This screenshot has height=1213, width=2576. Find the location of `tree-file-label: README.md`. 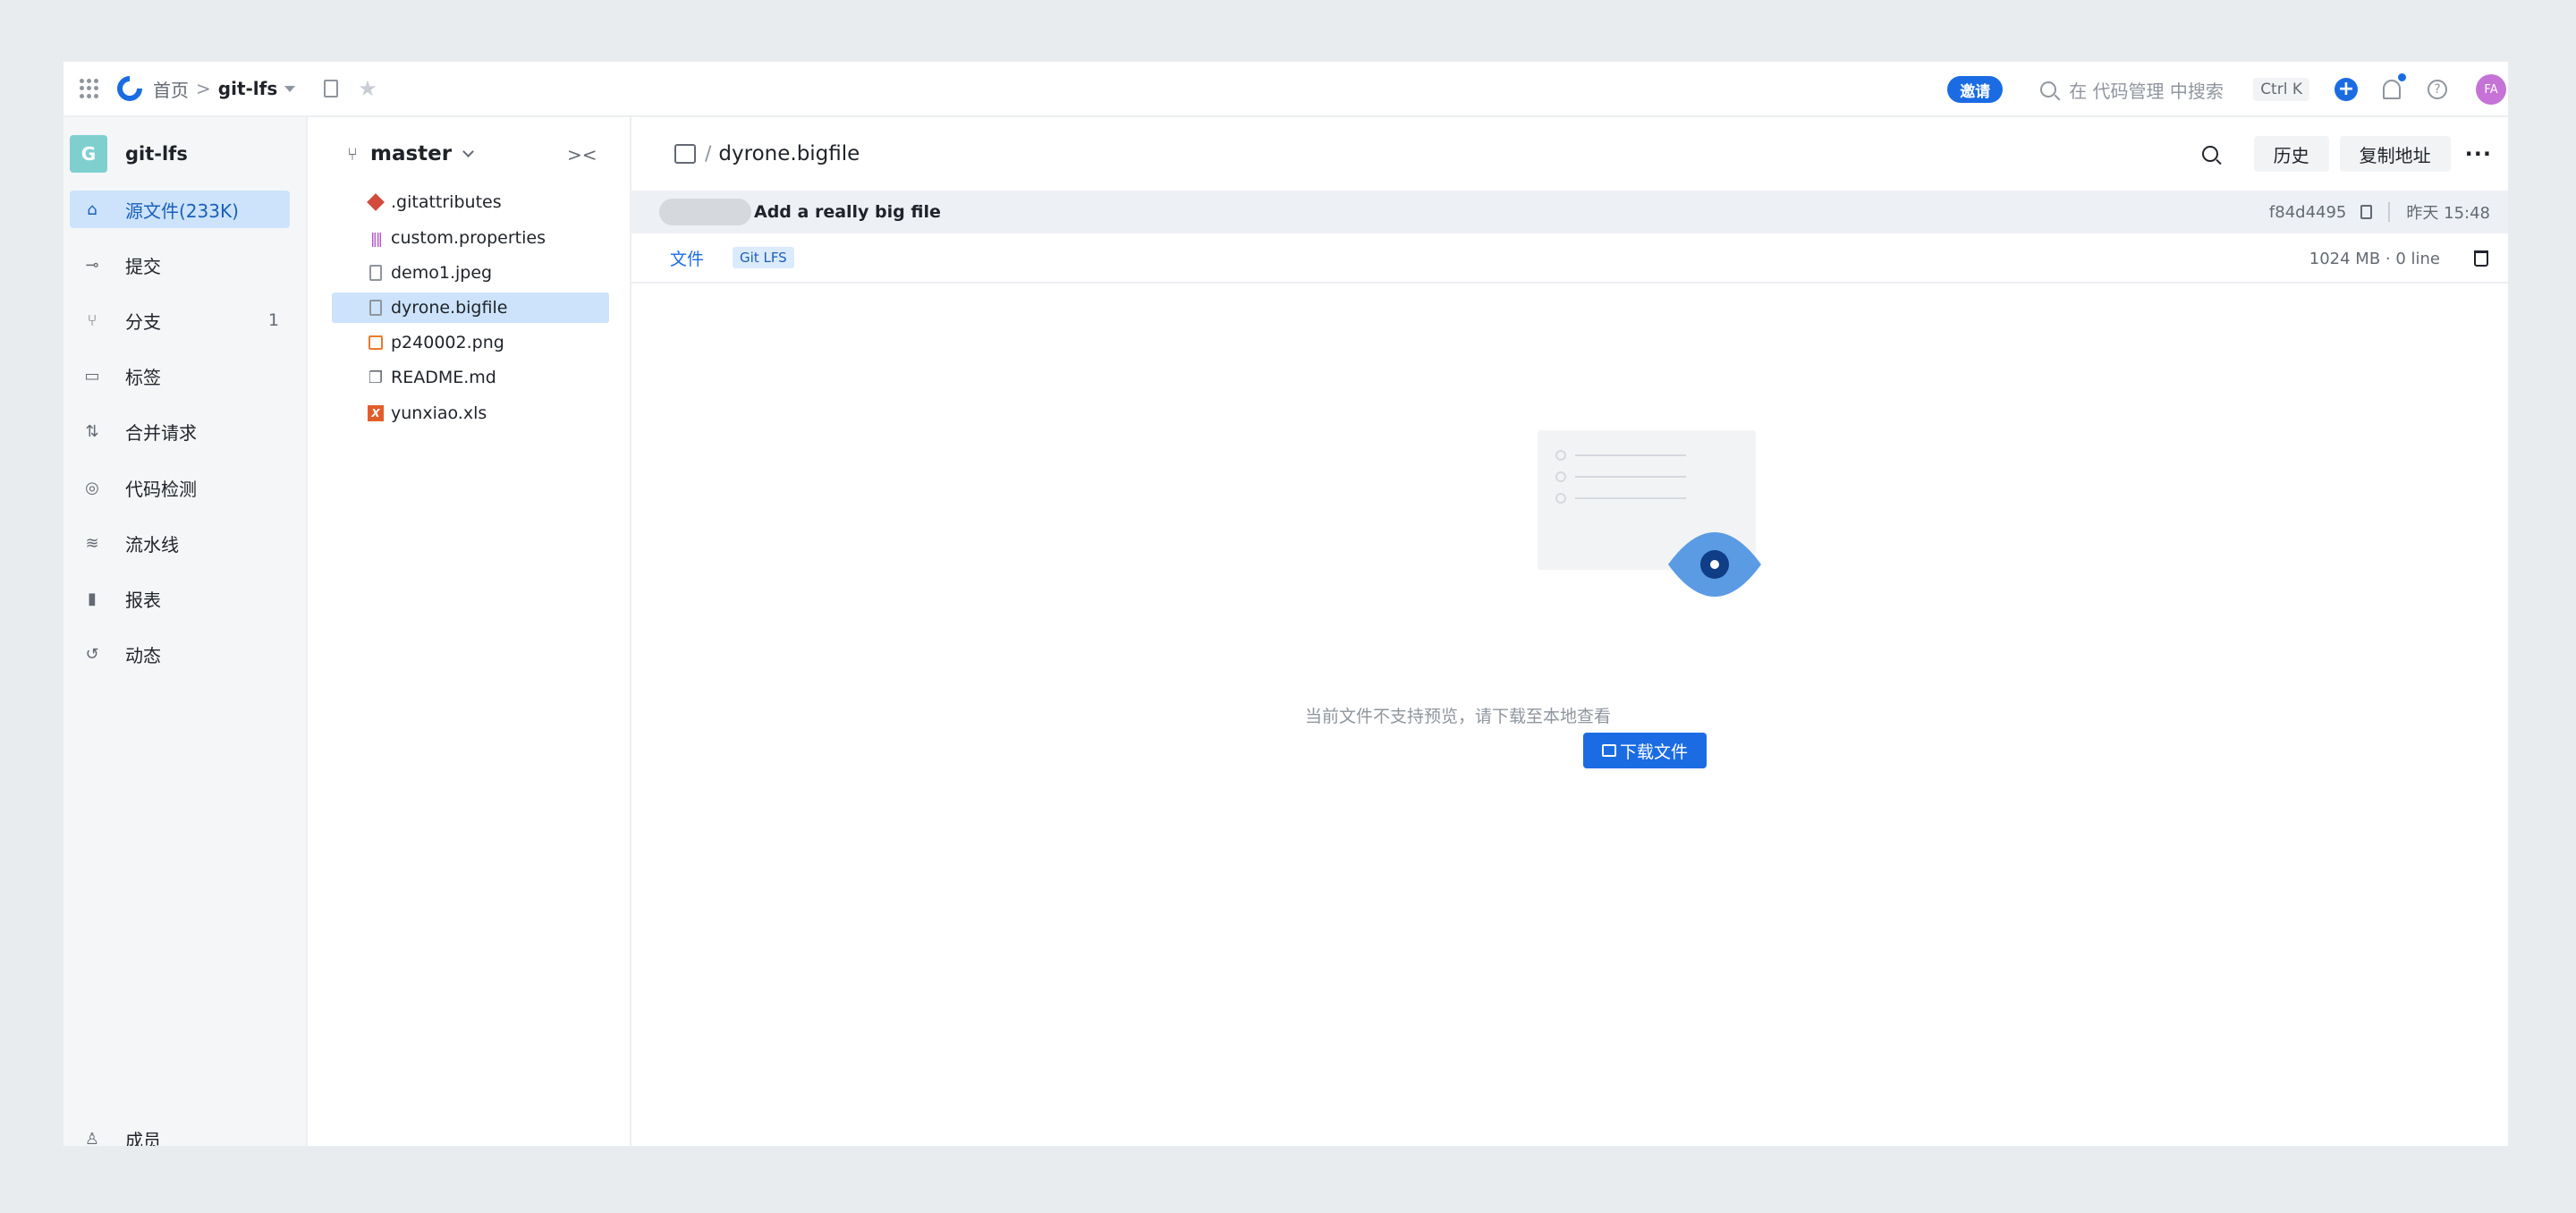

tree-file-label: README.md is located at coordinates (443, 377).